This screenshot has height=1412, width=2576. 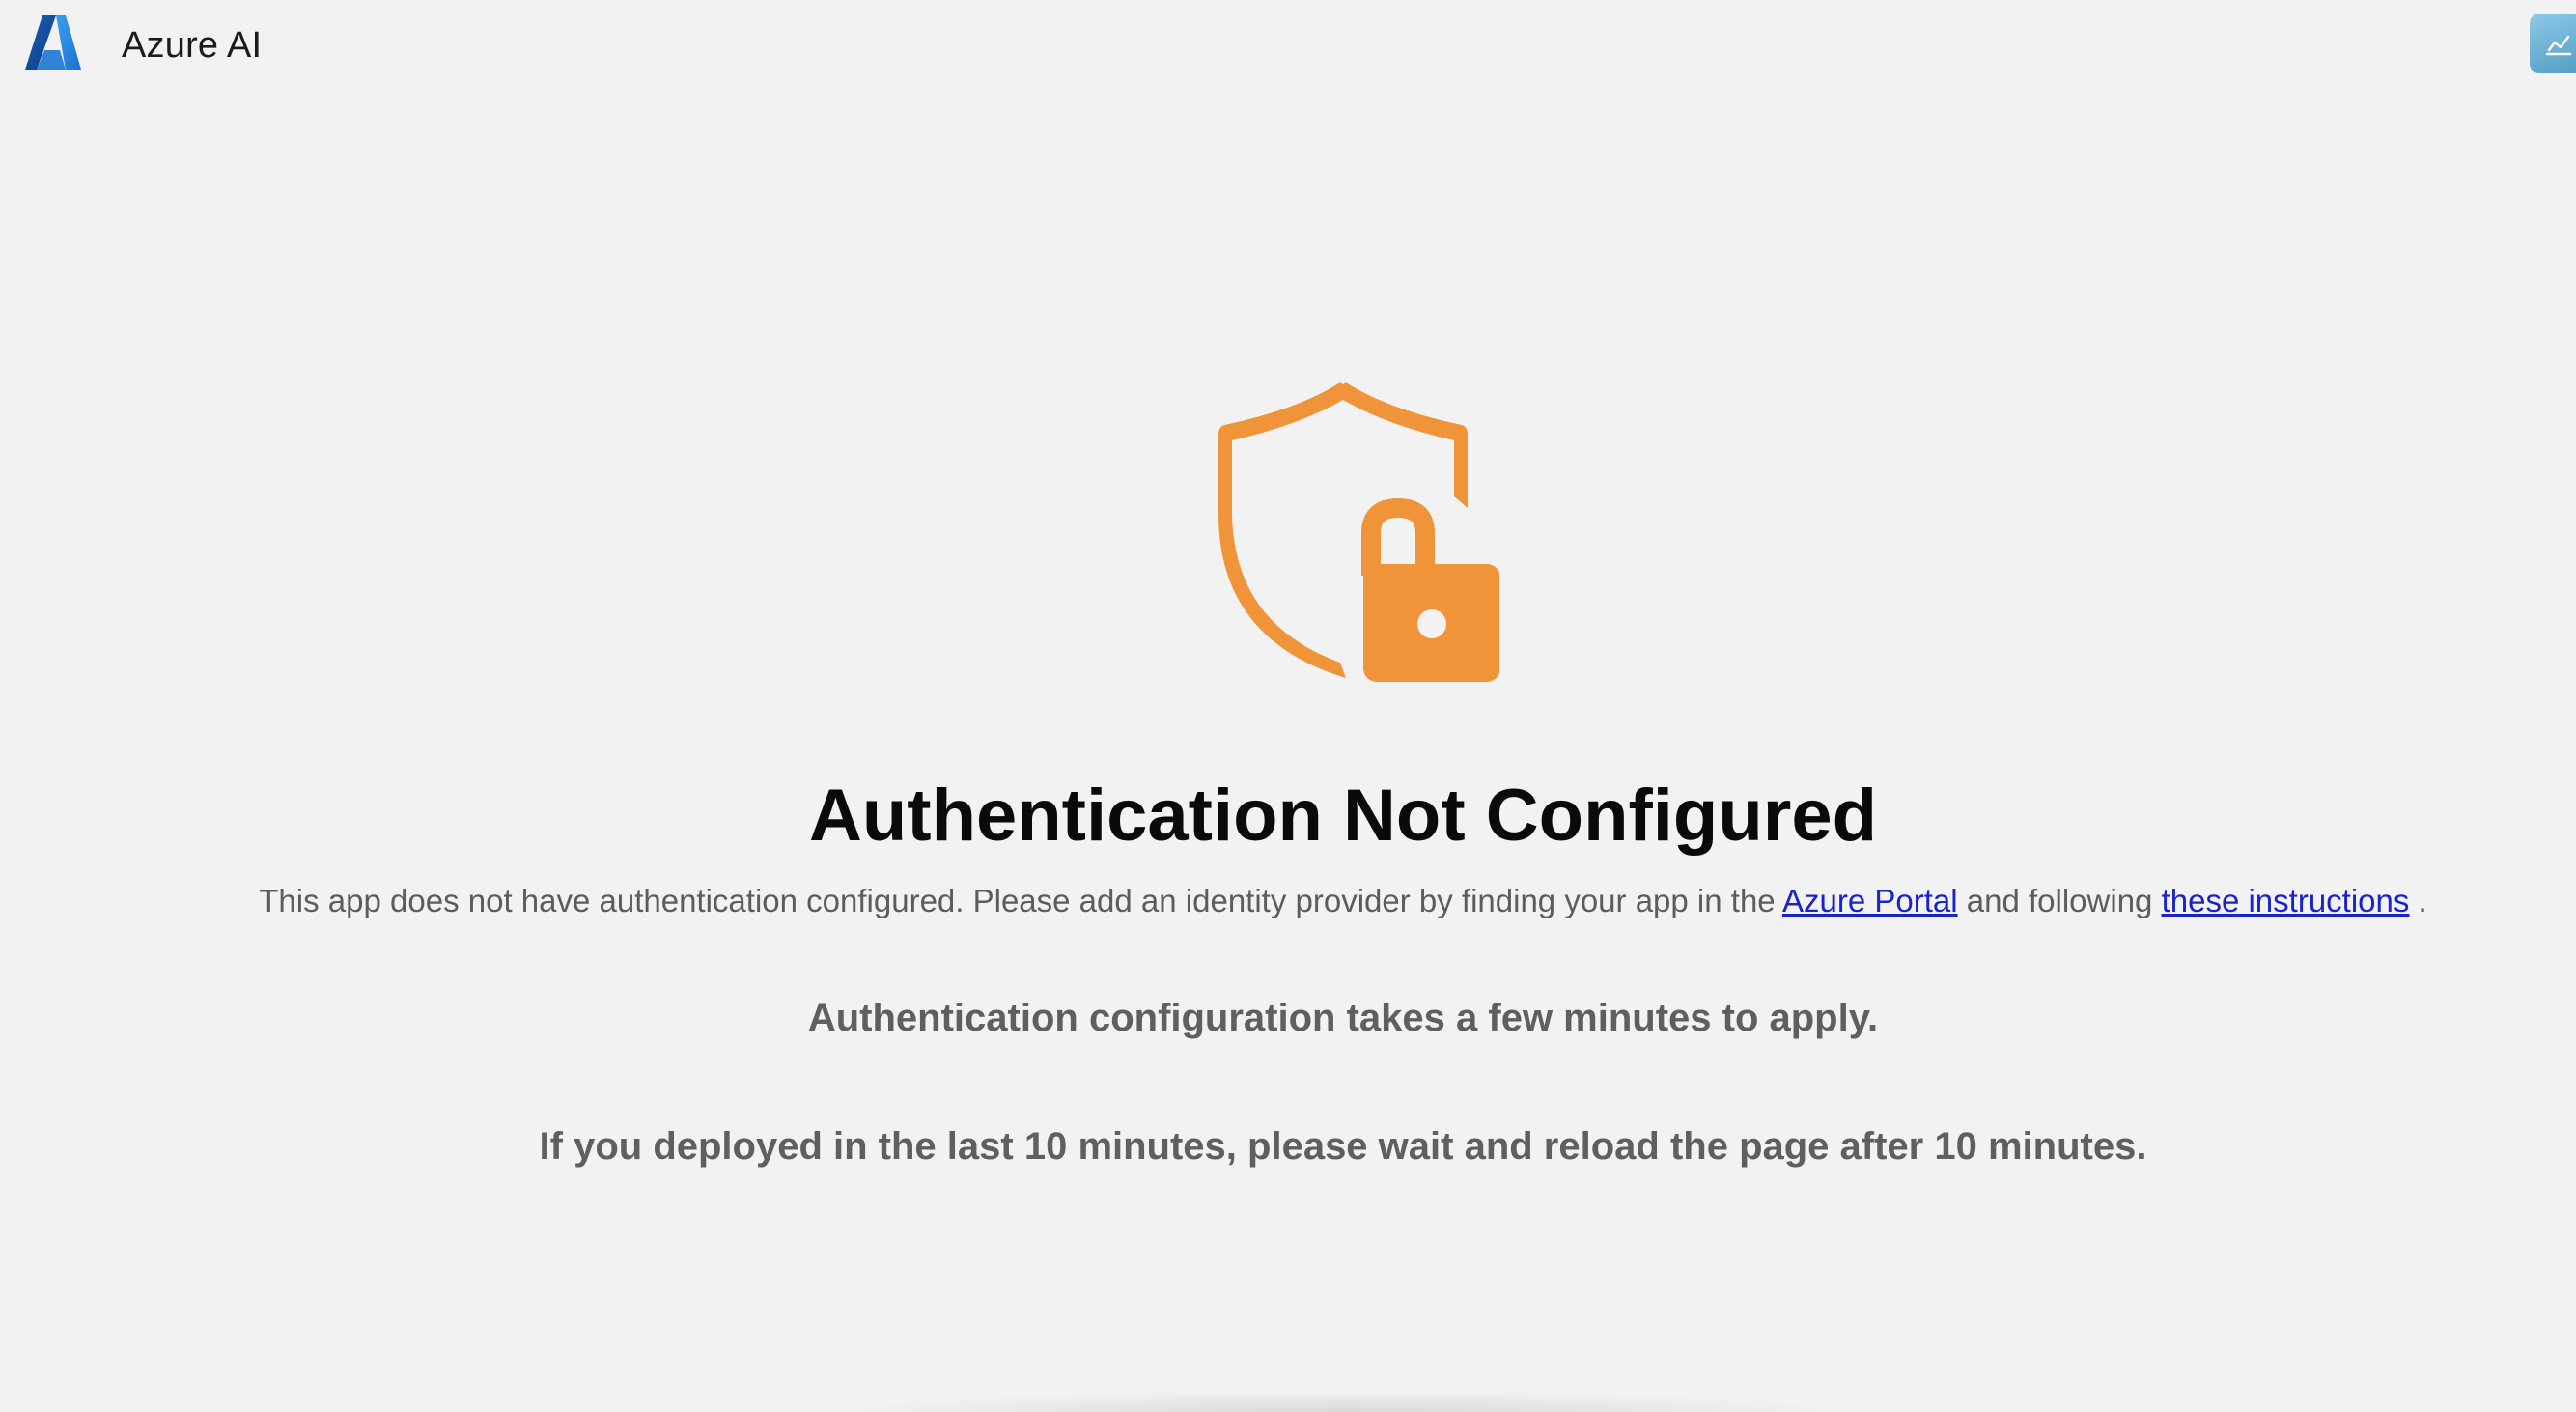 I want to click on bottom-shadow, so click(x=1342, y=1401).